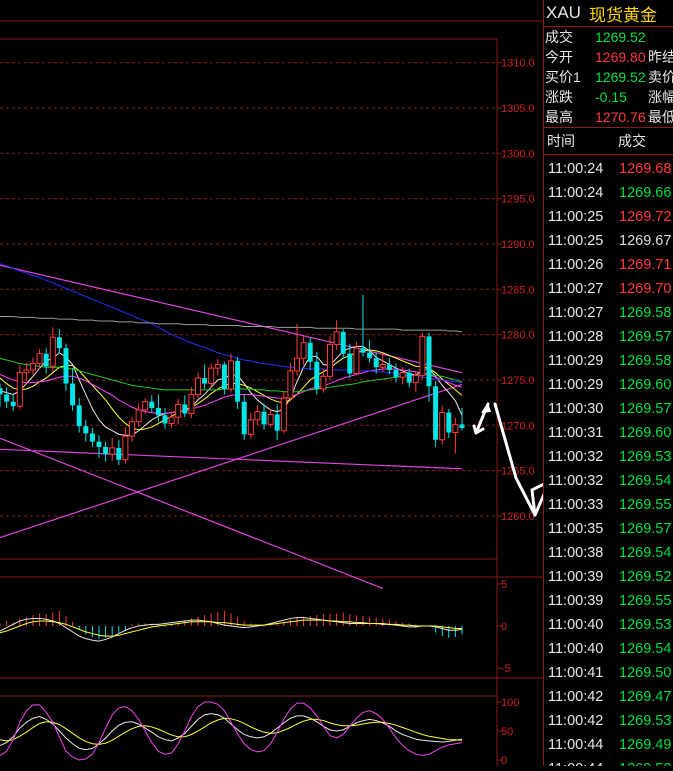  I want to click on quote-label: 最高, so click(559, 117).